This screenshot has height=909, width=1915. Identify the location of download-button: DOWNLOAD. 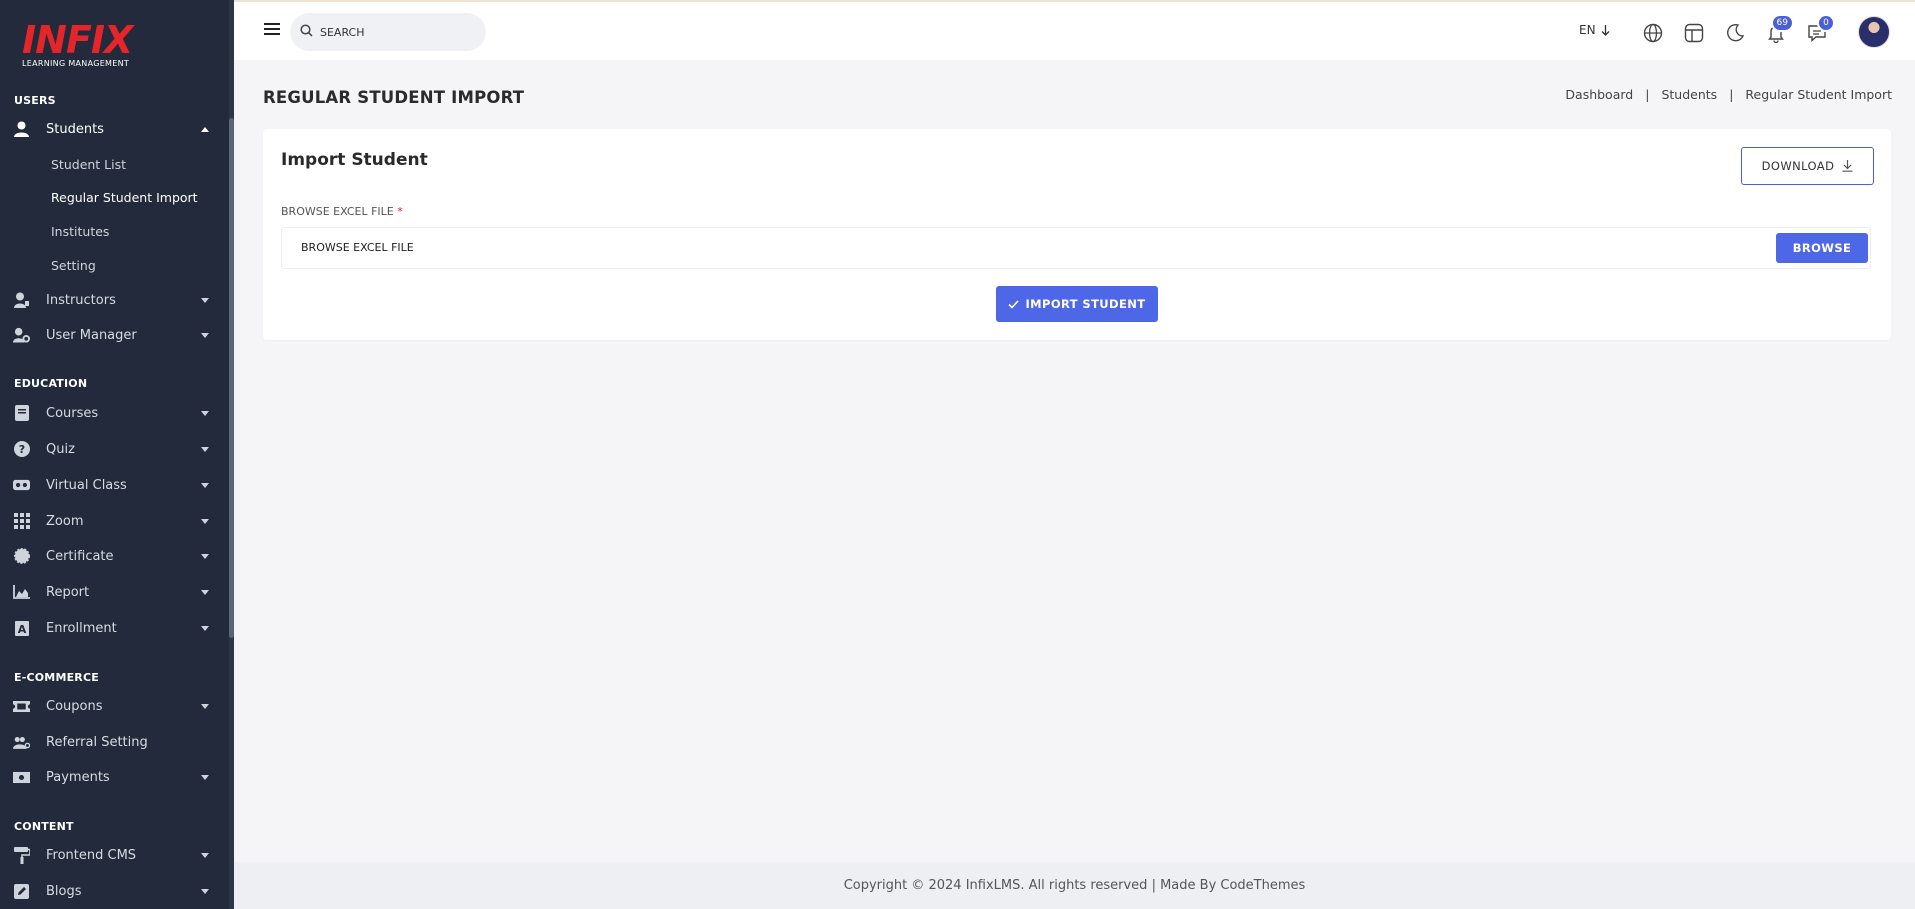
(1807, 166).